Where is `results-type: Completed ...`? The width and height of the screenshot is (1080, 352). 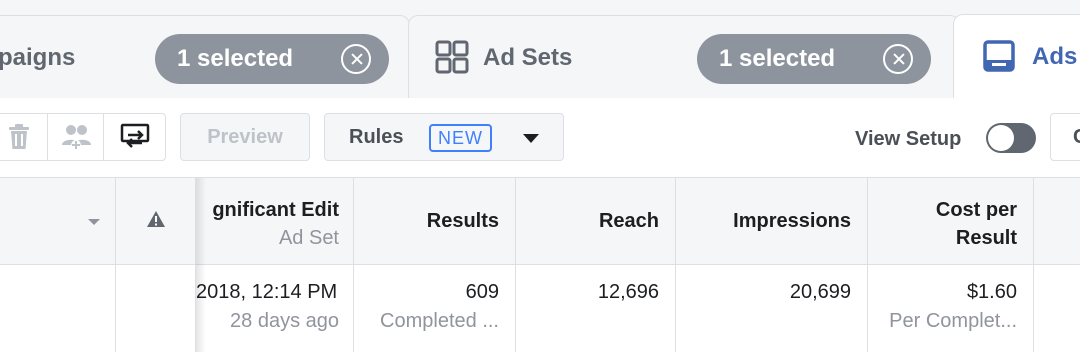 results-type: Completed ... is located at coordinates (439, 321).